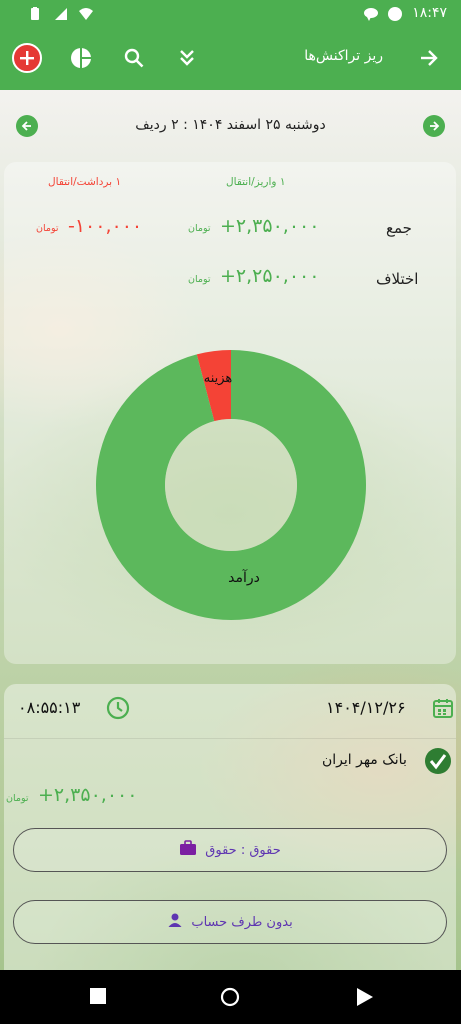 This screenshot has width=461, height=1024. I want to click on slice-label-income: درآمد, so click(244, 577).